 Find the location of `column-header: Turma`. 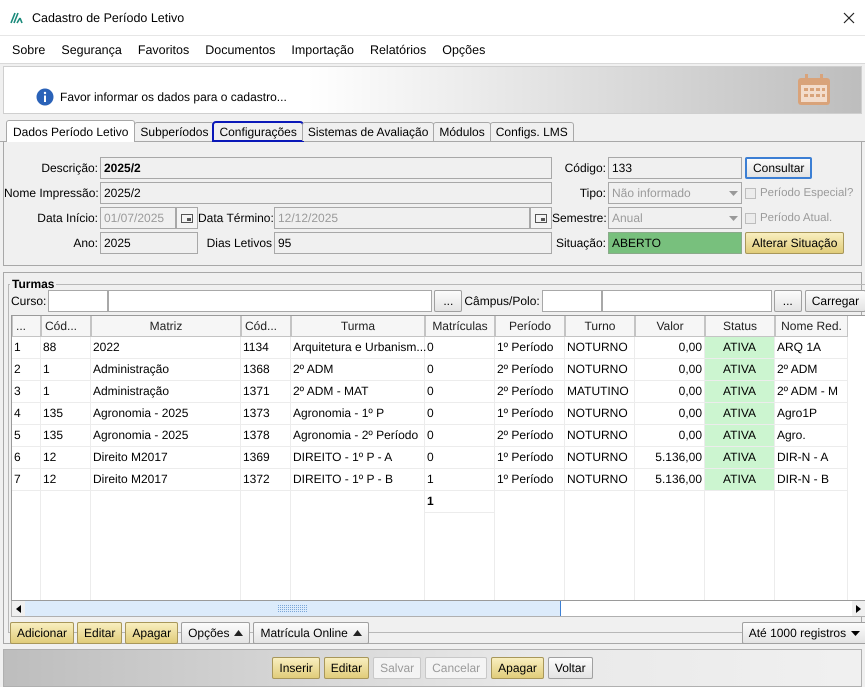

column-header: Turma is located at coordinates (358, 326).